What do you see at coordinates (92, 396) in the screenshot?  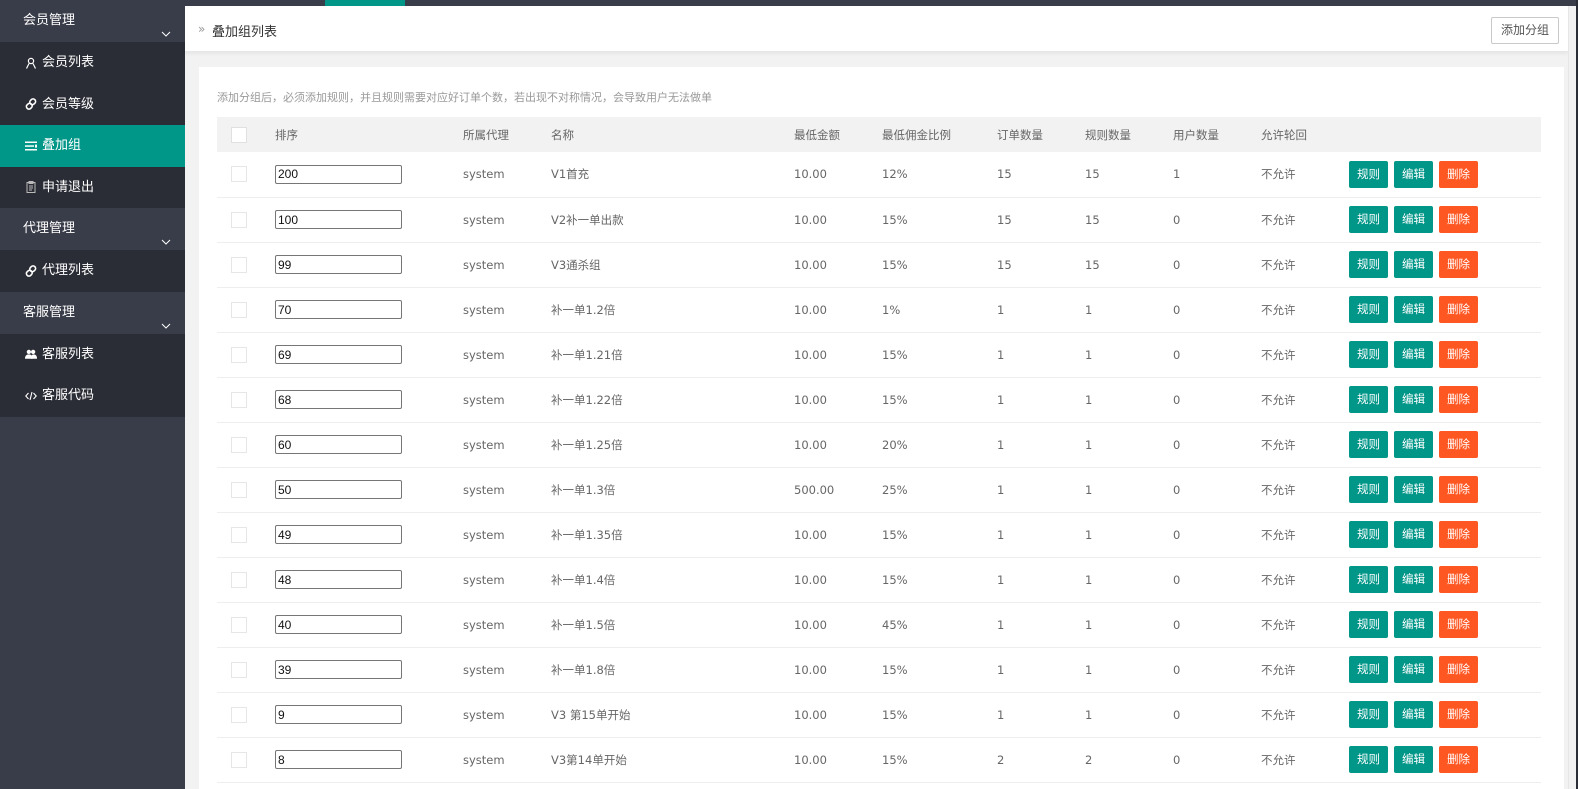 I see `sidebar-item: 客服代码` at bounding box center [92, 396].